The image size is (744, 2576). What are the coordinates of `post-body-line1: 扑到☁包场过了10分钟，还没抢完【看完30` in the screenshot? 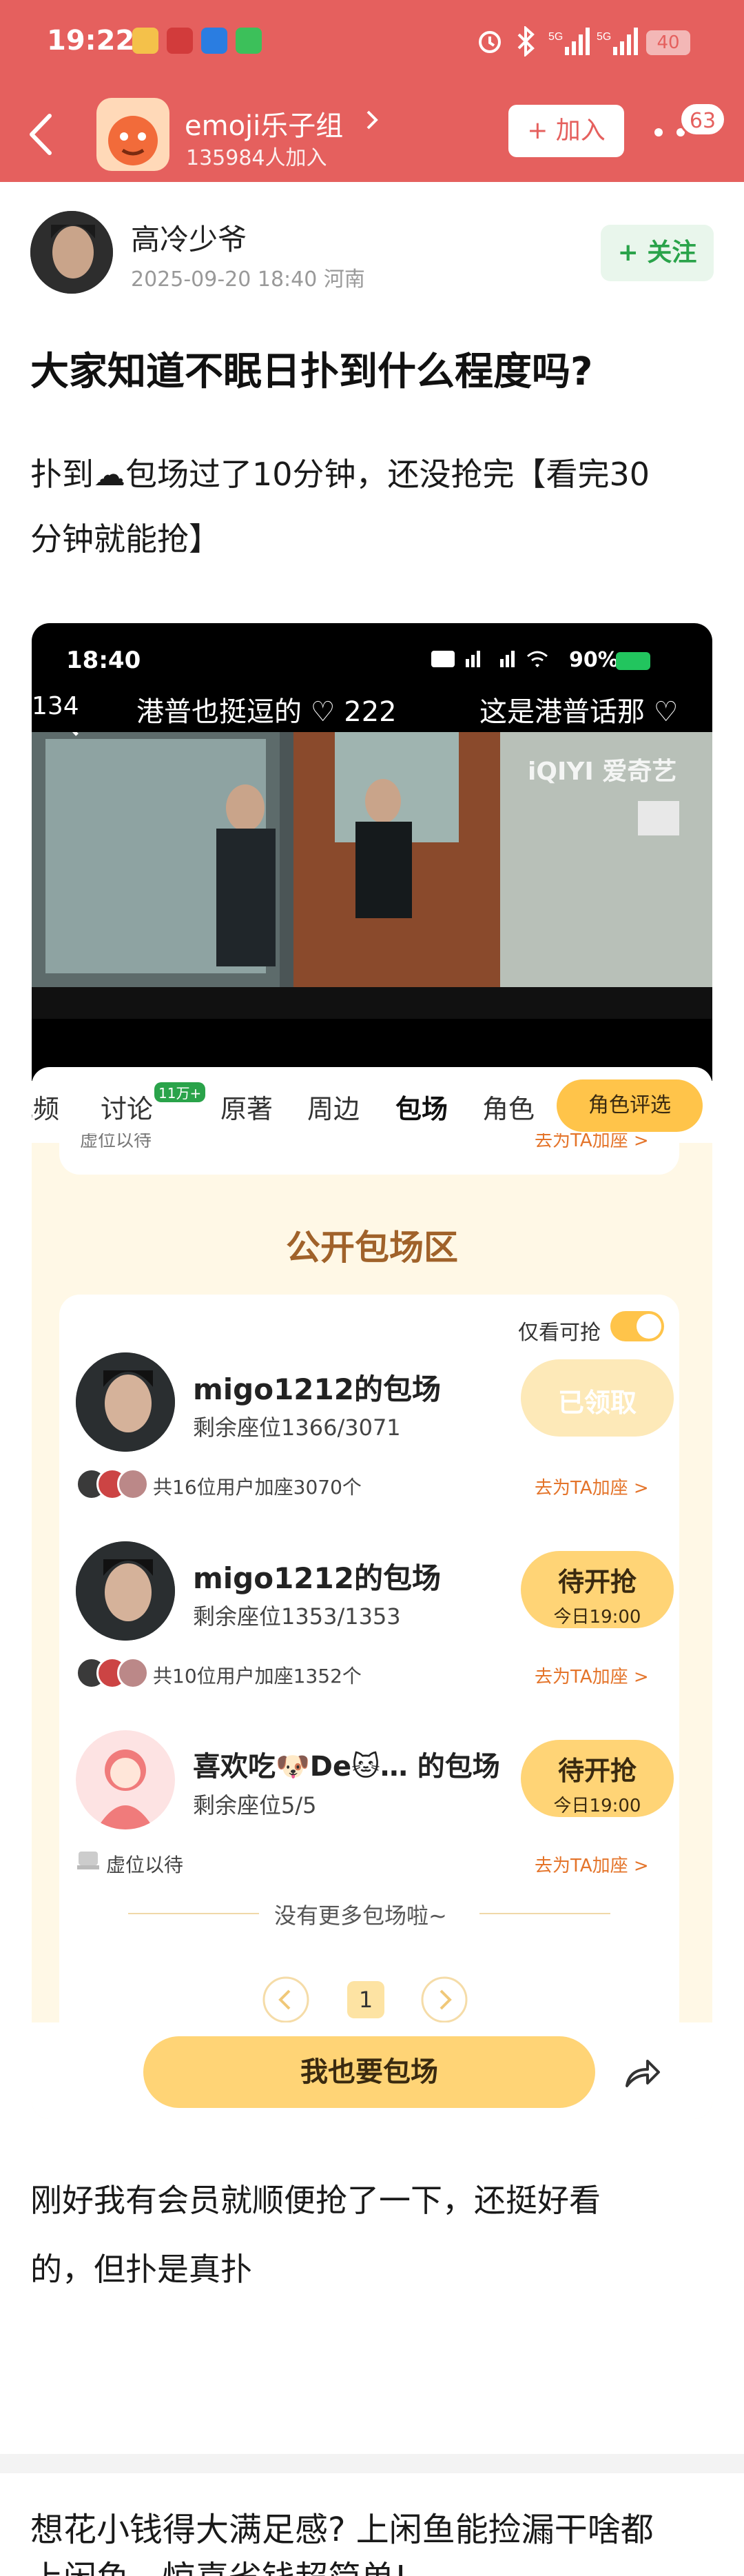 It's located at (340, 474).